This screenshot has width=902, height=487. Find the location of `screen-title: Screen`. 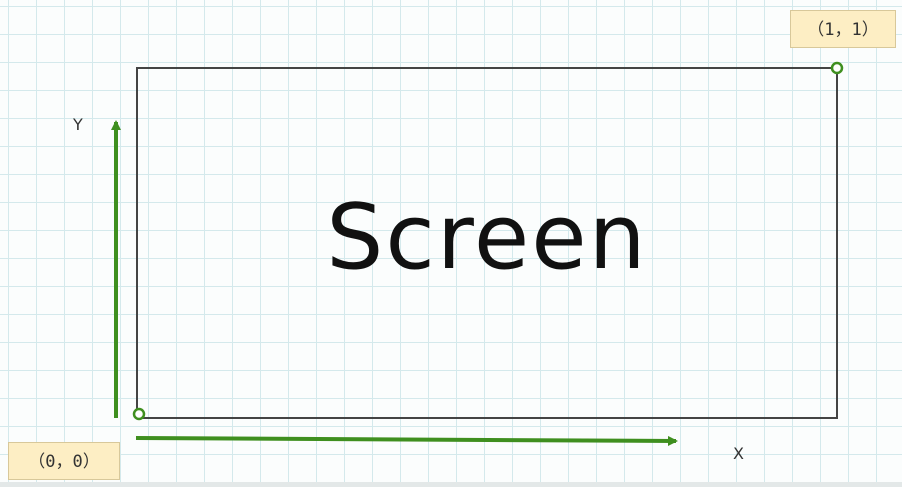

screen-title: Screen is located at coordinates (487, 237).